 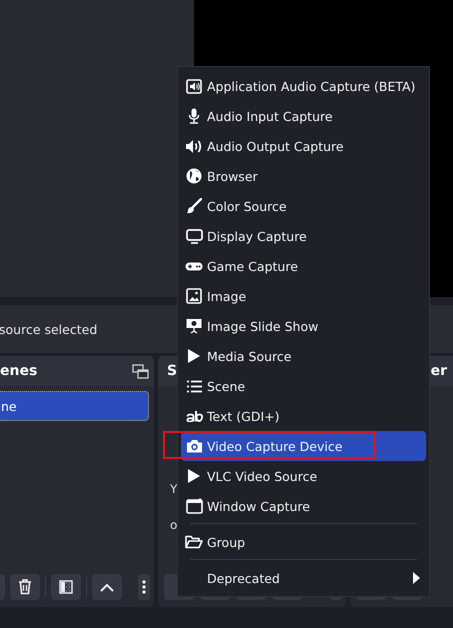 I want to click on undock-icon, so click(x=140, y=371).